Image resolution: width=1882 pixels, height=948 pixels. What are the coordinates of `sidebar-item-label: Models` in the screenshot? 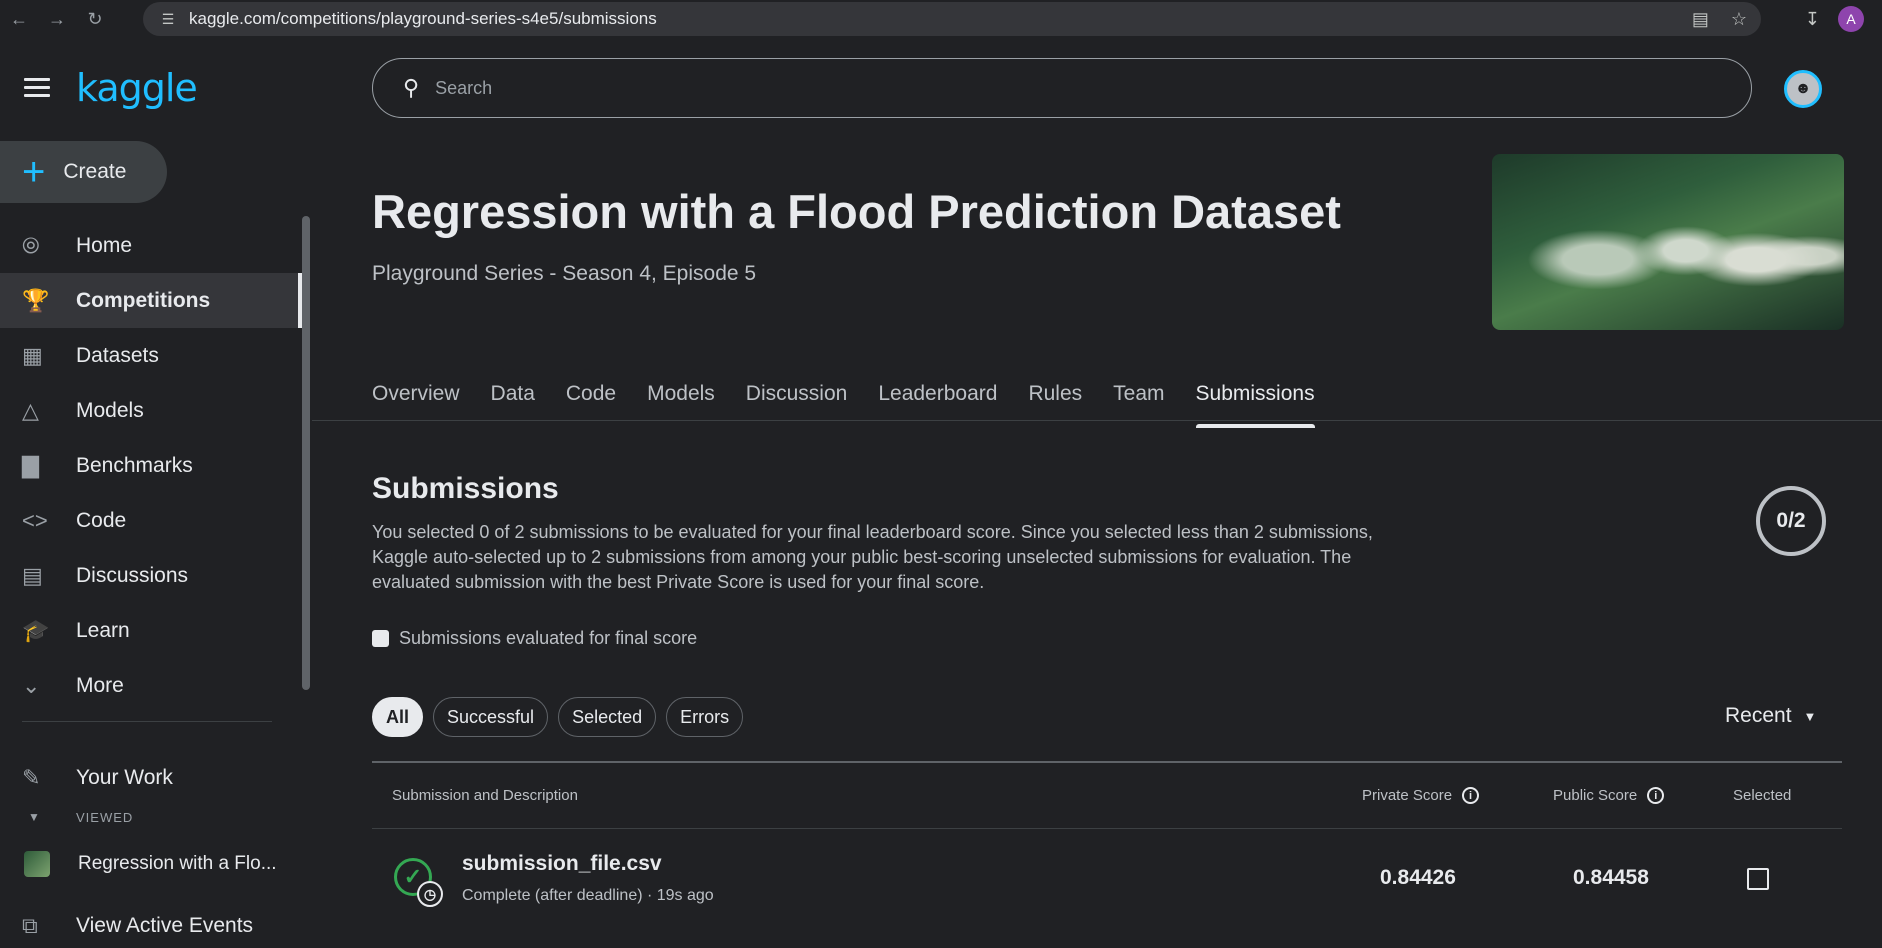 It's located at (110, 410).